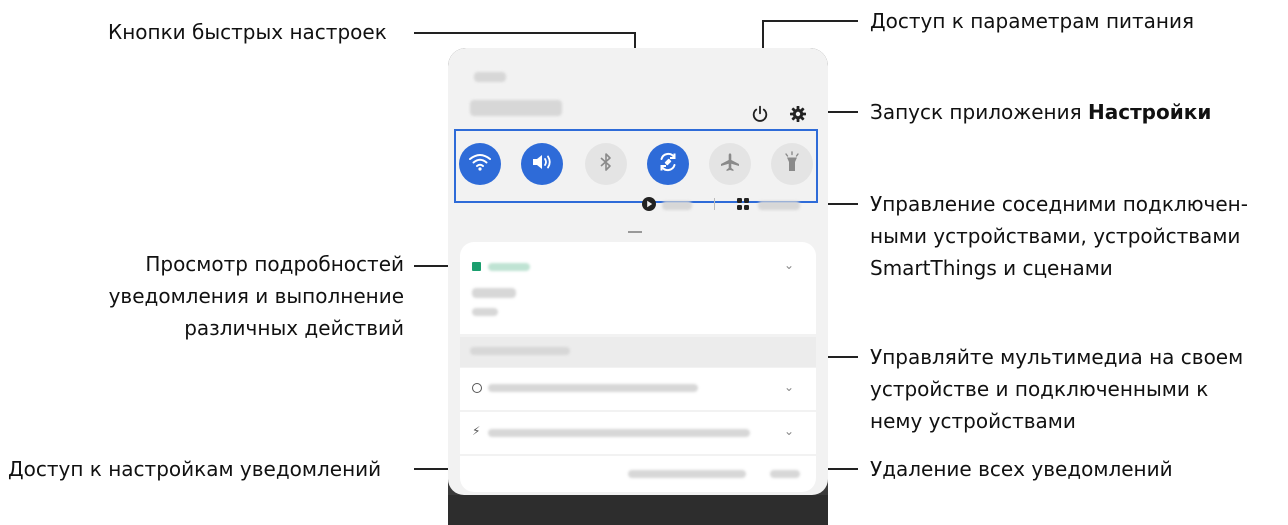  Describe the element at coordinates (593, 388) in the screenshot. I see `android-system-text` at that location.